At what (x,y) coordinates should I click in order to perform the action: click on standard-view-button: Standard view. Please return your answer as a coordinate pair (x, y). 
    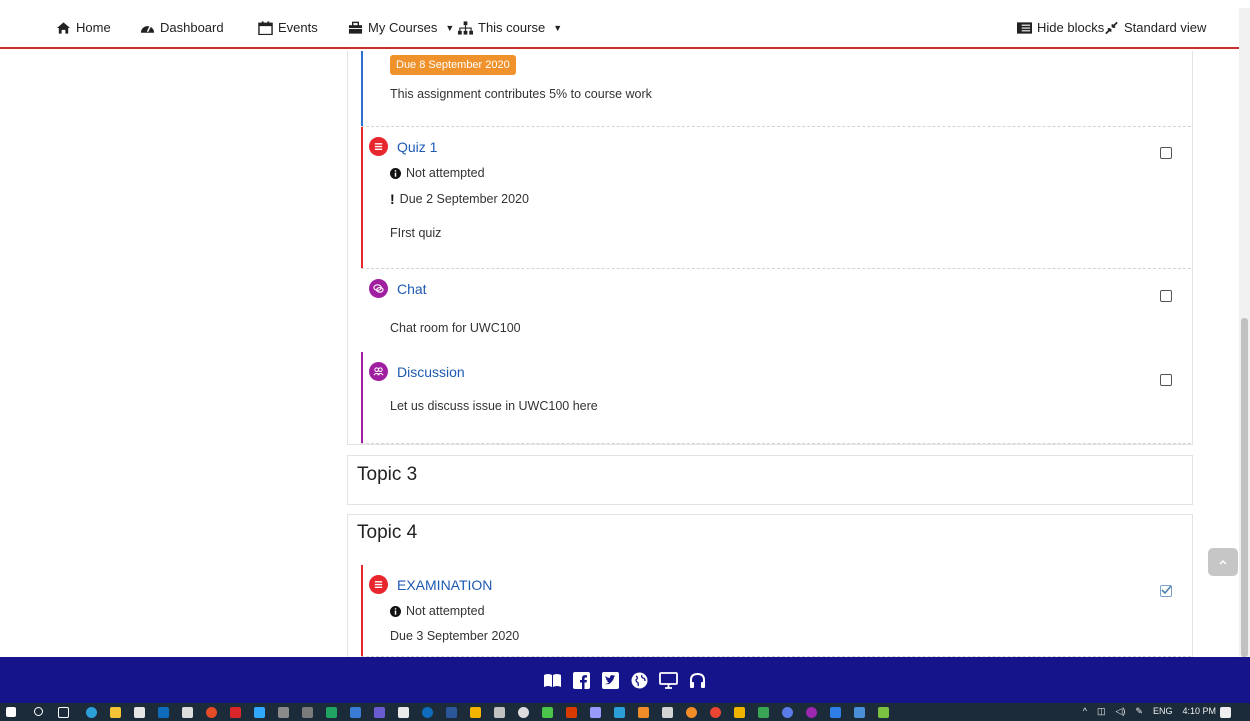
    Looking at the image, I should click on (1155, 27).